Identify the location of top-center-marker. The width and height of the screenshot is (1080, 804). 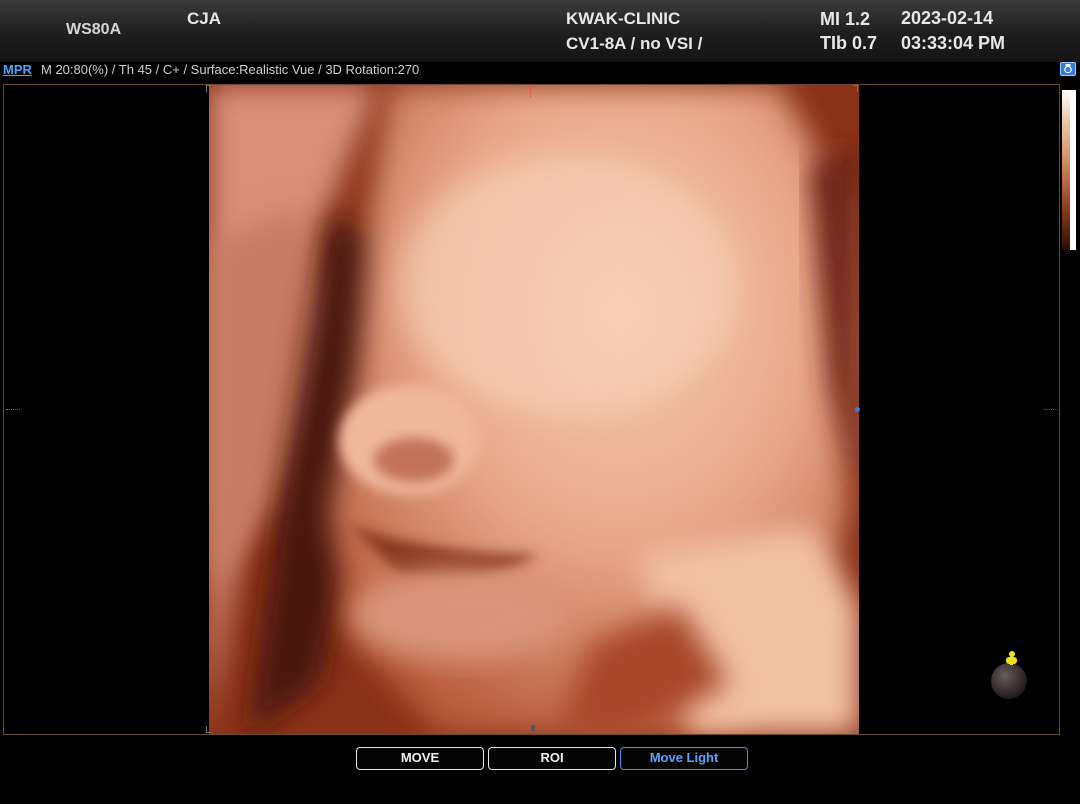
(532, 91).